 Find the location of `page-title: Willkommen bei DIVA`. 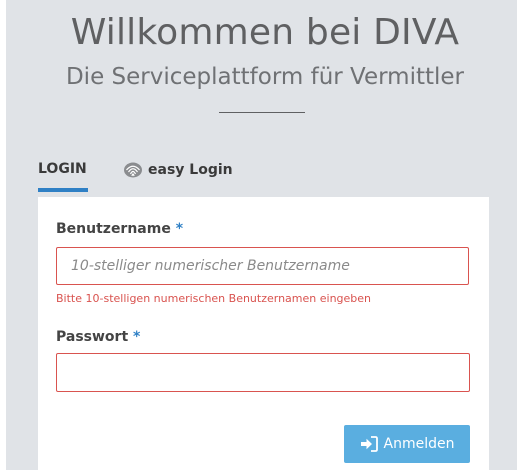

page-title: Willkommen bei DIVA is located at coordinates (265, 32).